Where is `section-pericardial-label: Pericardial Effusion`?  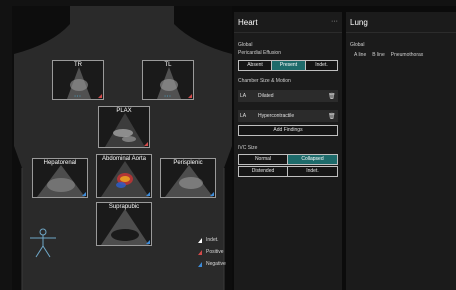 section-pericardial-label: Pericardial Effusion is located at coordinates (259, 53).